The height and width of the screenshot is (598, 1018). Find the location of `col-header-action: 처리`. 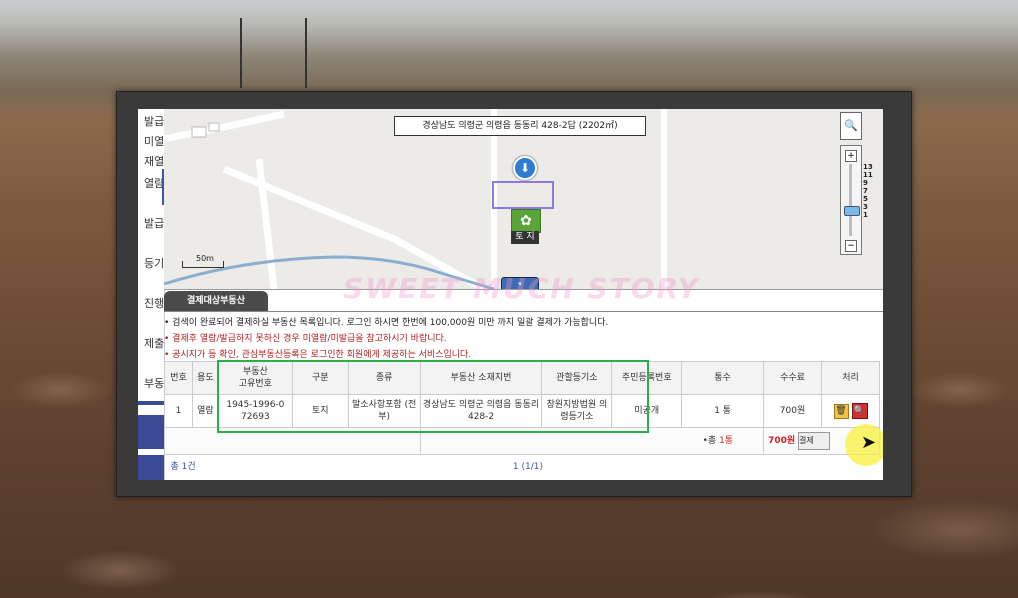

col-header-action: 처리 is located at coordinates (850, 378).